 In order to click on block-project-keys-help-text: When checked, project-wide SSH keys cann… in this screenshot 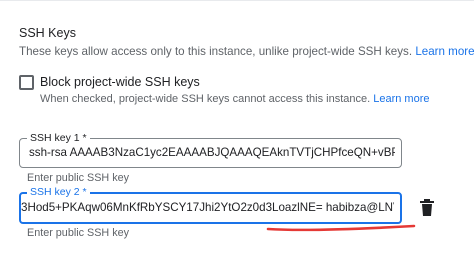, I will do `click(205, 99)`.